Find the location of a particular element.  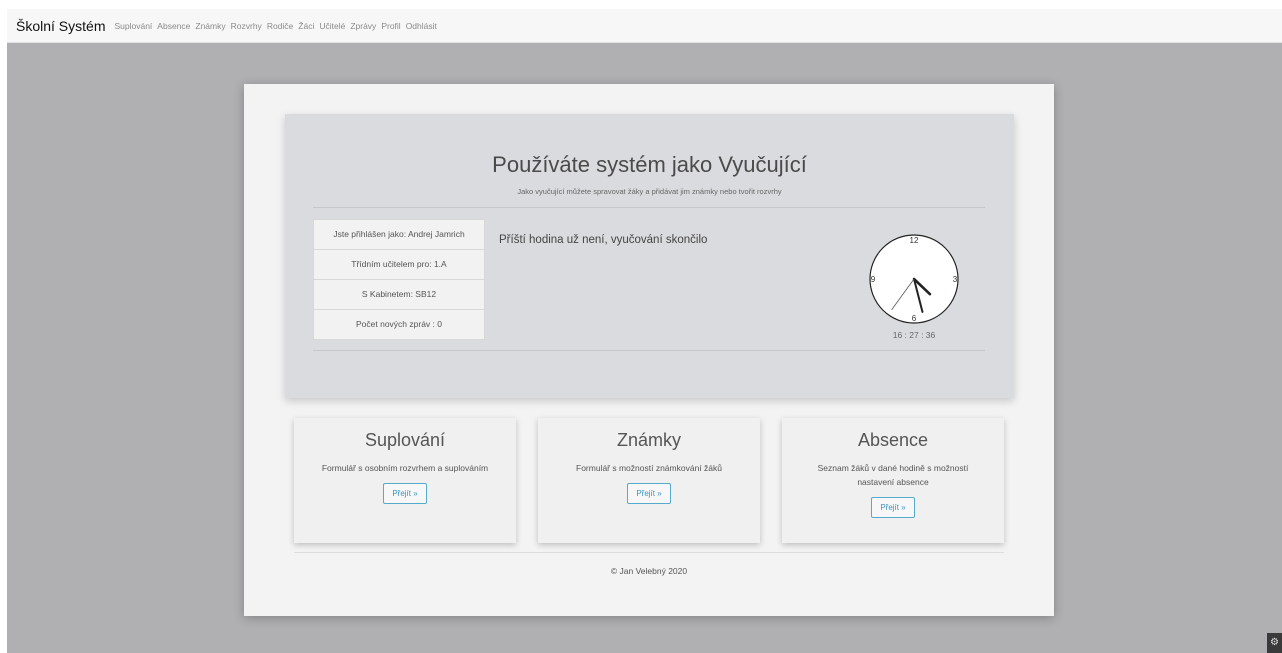

clock-number-12: 12 is located at coordinates (914, 240).